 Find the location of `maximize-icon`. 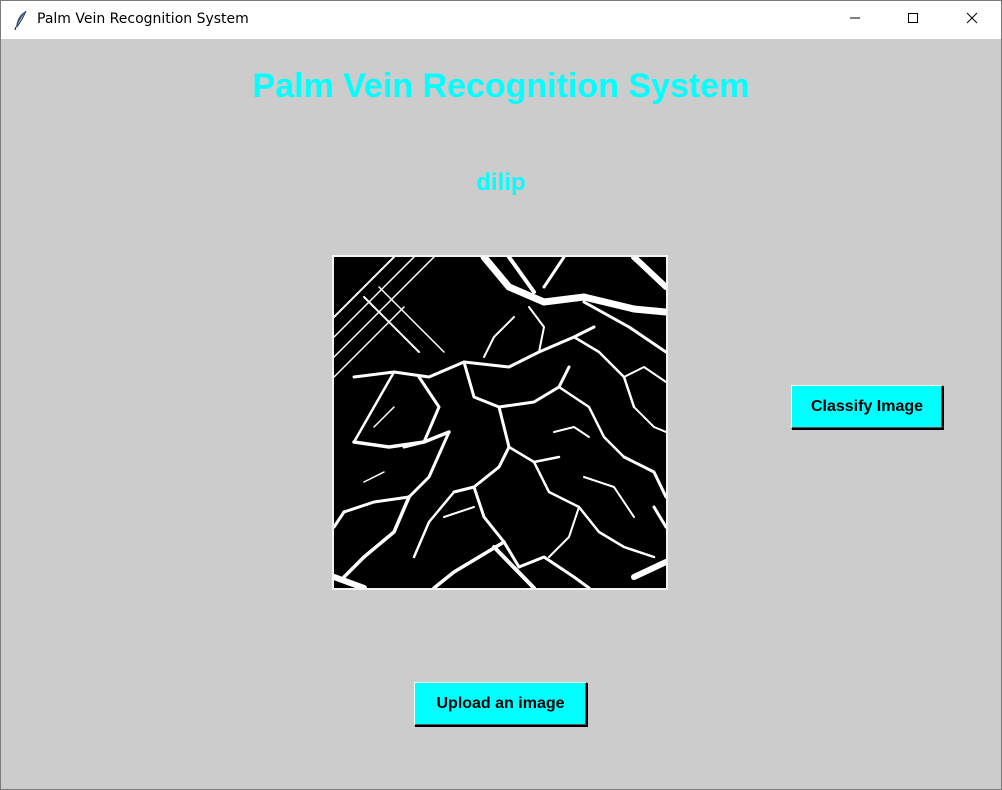

maximize-icon is located at coordinates (913, 20).